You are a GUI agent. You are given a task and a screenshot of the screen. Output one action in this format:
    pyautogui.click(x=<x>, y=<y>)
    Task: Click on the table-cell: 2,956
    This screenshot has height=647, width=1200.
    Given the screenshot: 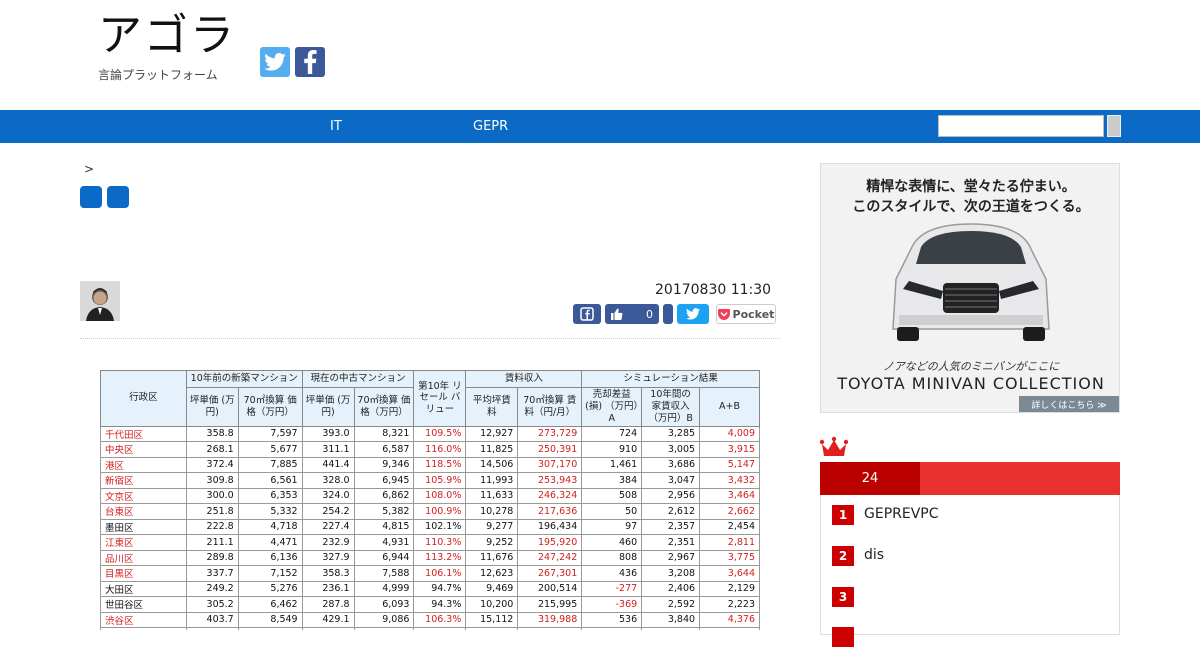 What is the action you would take?
    pyautogui.click(x=671, y=496)
    